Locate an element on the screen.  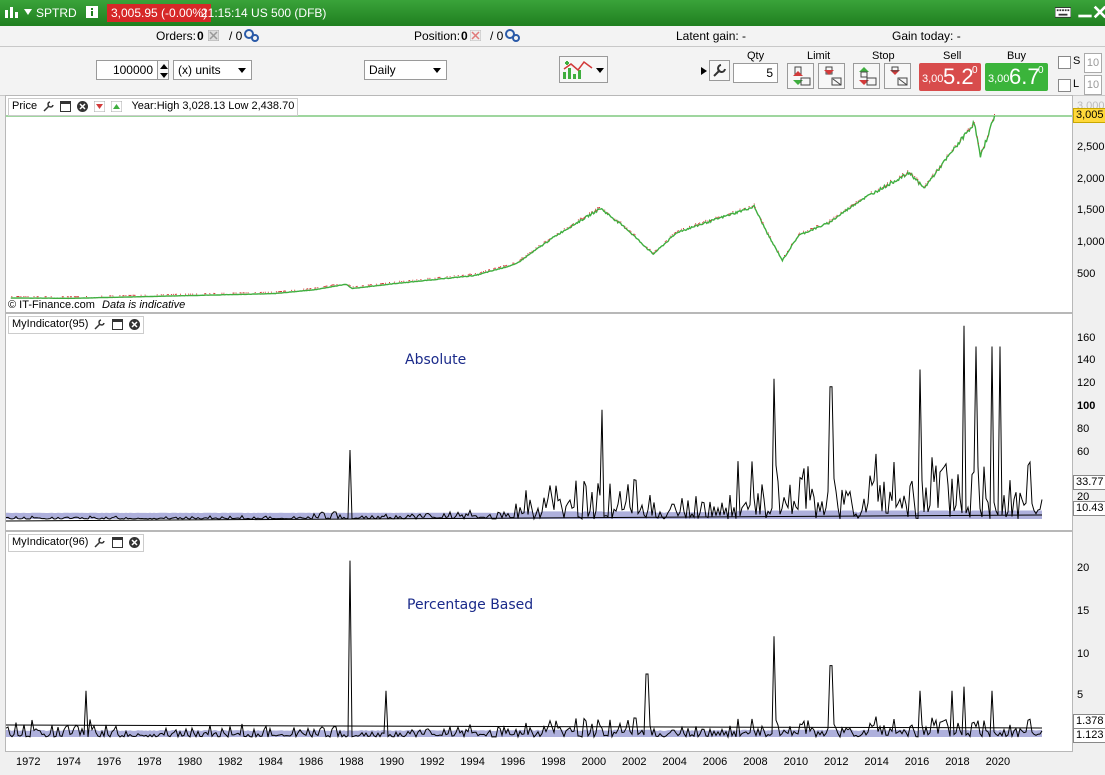
latent-gain: Latent gain: - is located at coordinates (711, 36).